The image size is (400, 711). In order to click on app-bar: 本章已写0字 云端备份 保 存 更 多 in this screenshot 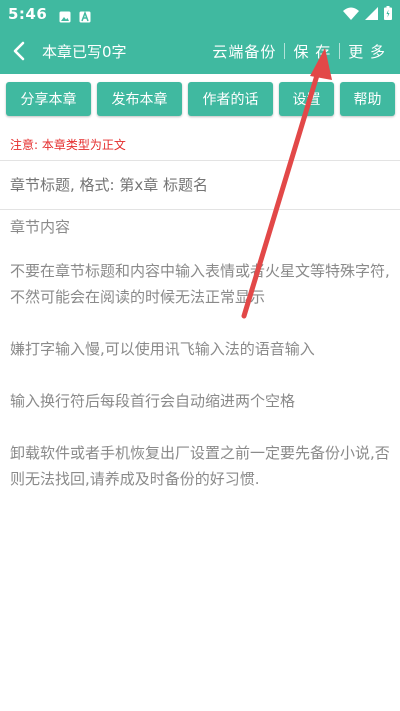, I will do `click(200, 51)`.